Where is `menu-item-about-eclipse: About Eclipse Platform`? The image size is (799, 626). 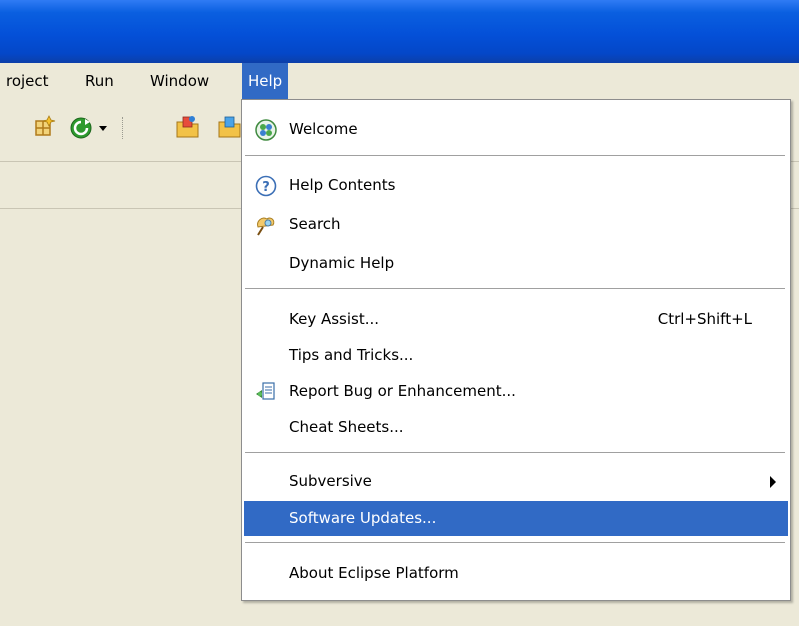
menu-item-about-eclipse: About Eclipse Platform is located at coordinates (516, 573).